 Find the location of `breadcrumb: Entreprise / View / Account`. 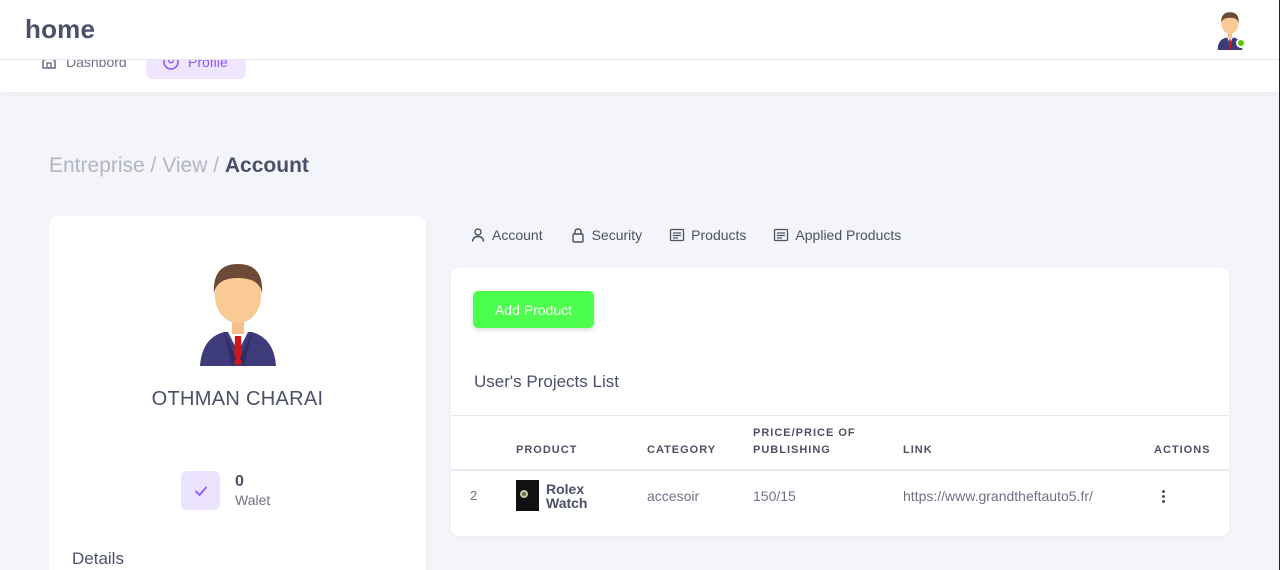

breadcrumb: Entreprise / View / Account is located at coordinates (179, 166).